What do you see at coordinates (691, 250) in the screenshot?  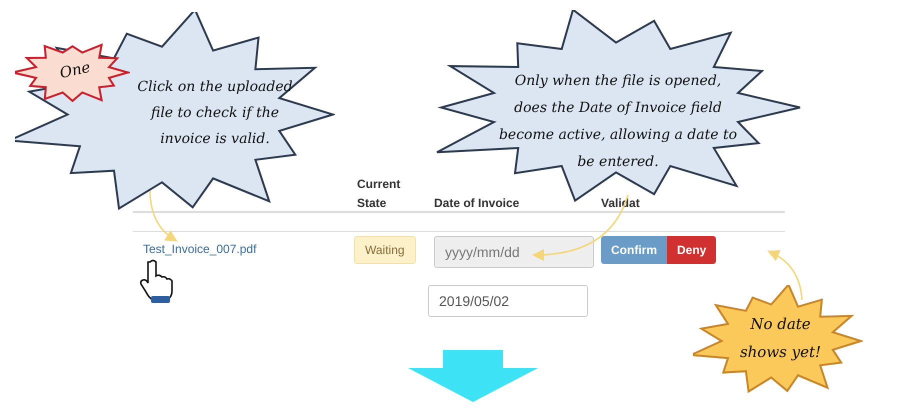 I see `deny-button: Deny` at bounding box center [691, 250].